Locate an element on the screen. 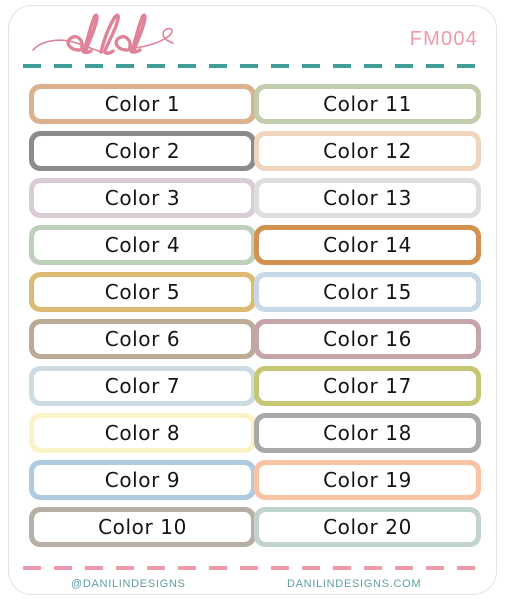 The width and height of the screenshot is (505, 600). color-label-text: Color 17 is located at coordinates (367, 386).